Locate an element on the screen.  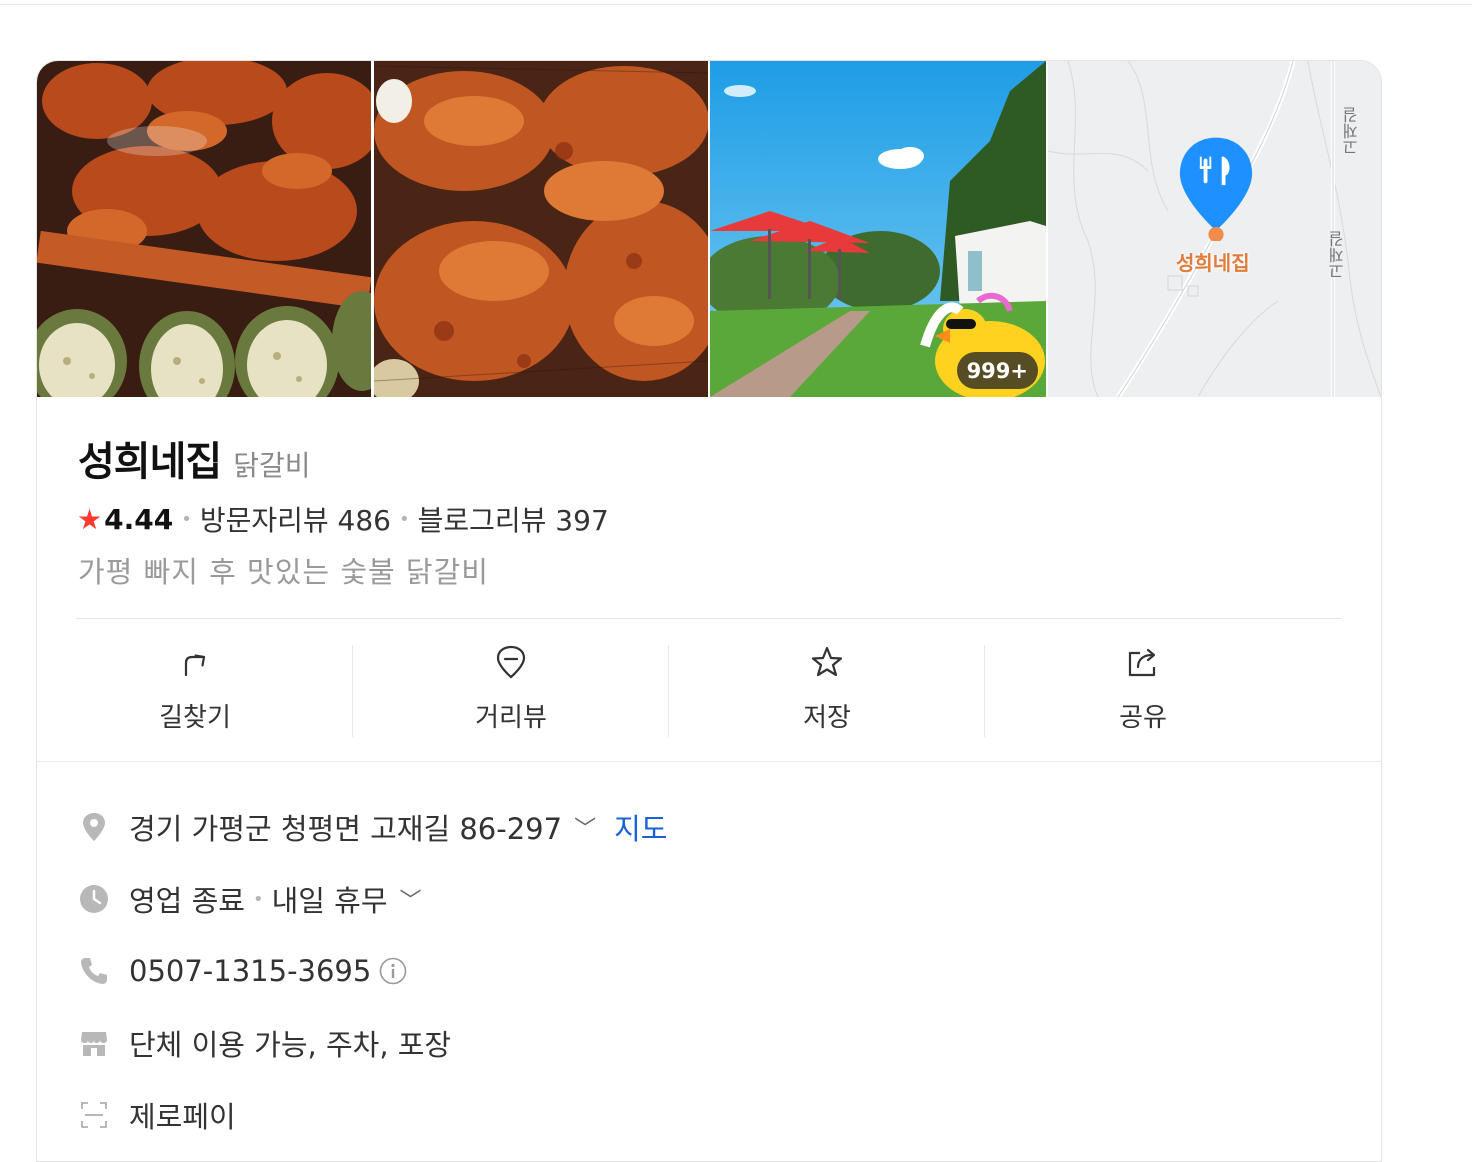
save-label: 저장 is located at coordinates (827, 718).